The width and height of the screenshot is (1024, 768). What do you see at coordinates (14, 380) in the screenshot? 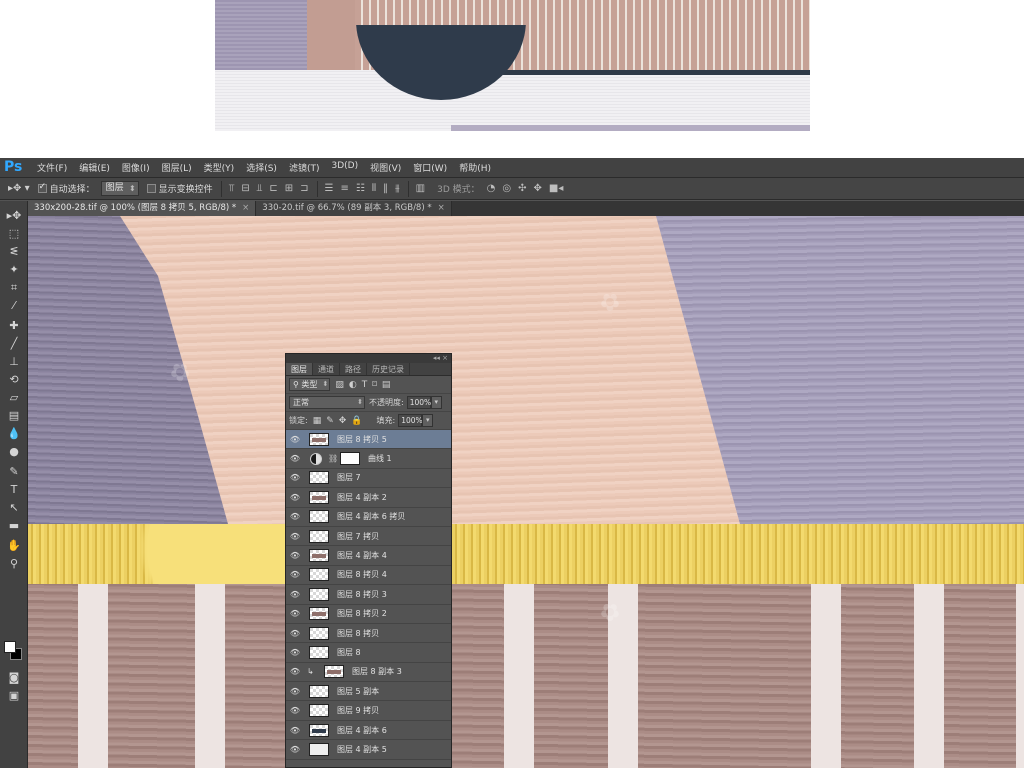
I see `history-brush-tool-icon: ⟲` at bounding box center [14, 380].